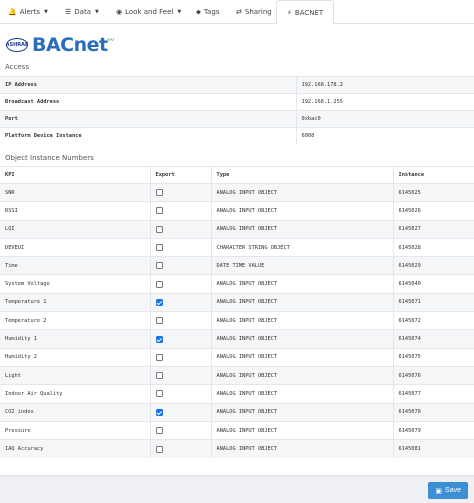 This screenshot has height=503, width=474. I want to click on type-cell: DATE TIME VALUE, so click(301, 265).